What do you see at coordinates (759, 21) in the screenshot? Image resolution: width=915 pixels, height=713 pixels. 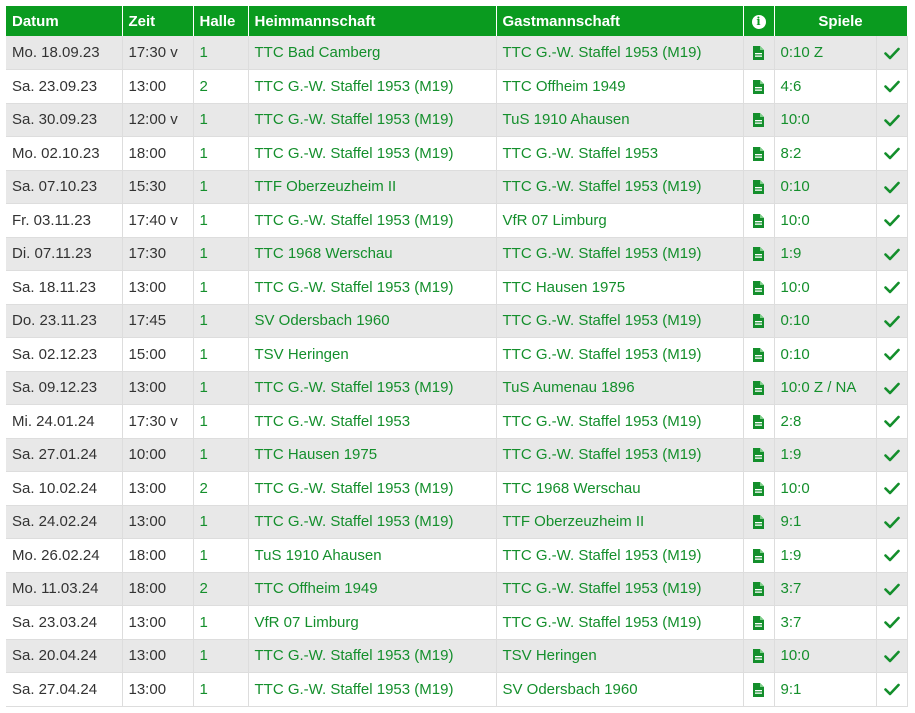 I see `header-info: i` at bounding box center [759, 21].